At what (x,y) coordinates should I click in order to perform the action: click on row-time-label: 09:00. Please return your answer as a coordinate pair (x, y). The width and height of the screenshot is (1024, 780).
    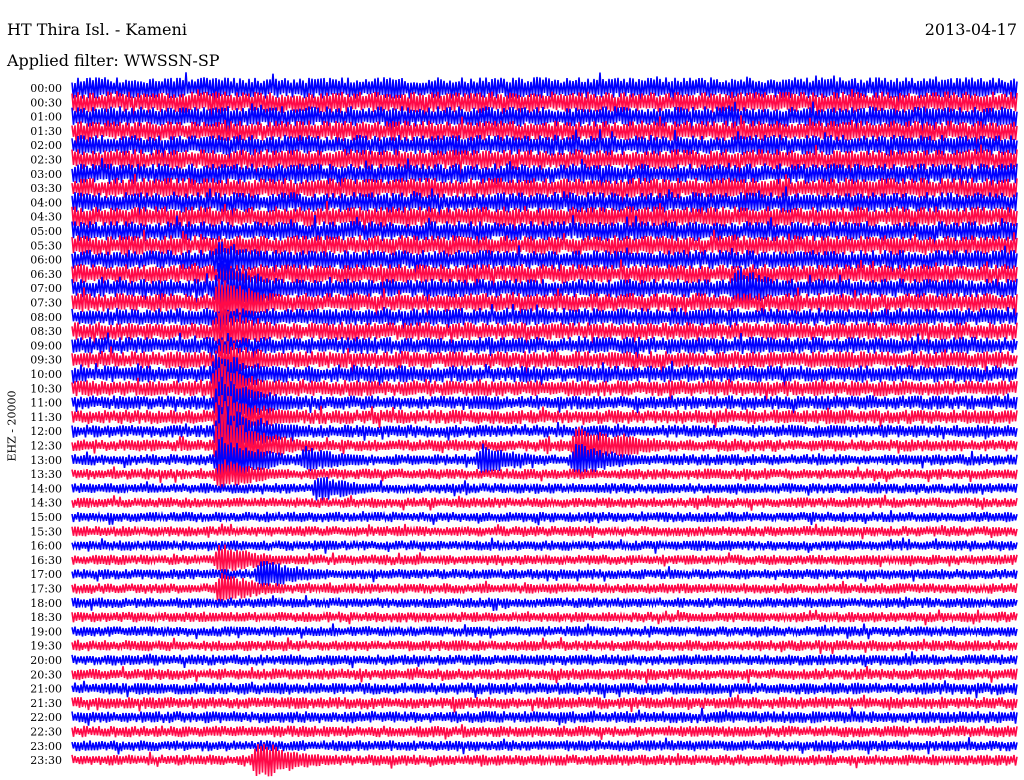
    Looking at the image, I should click on (46, 345).